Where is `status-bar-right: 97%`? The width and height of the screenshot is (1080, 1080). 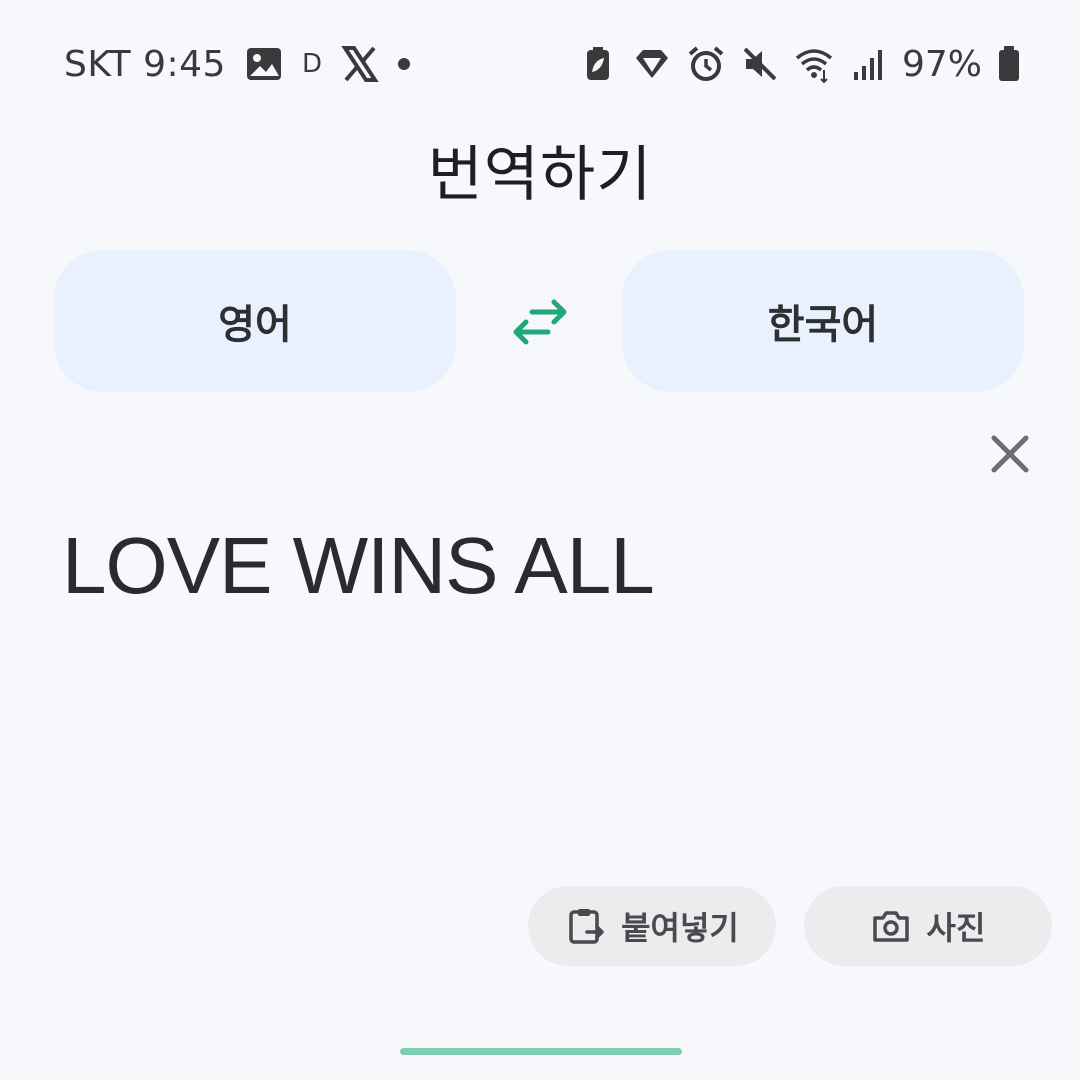
status-bar-right: 97% is located at coordinates (800, 64).